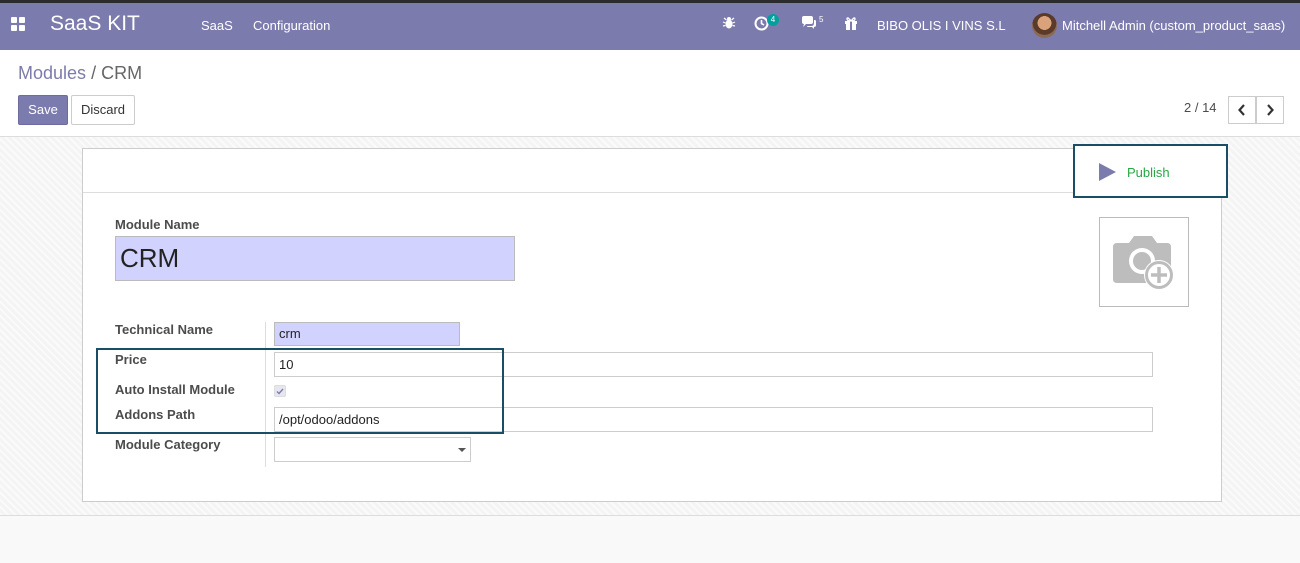 Image resolution: width=1300 pixels, height=563 pixels. I want to click on activity-count-badge: 4, so click(773, 20).